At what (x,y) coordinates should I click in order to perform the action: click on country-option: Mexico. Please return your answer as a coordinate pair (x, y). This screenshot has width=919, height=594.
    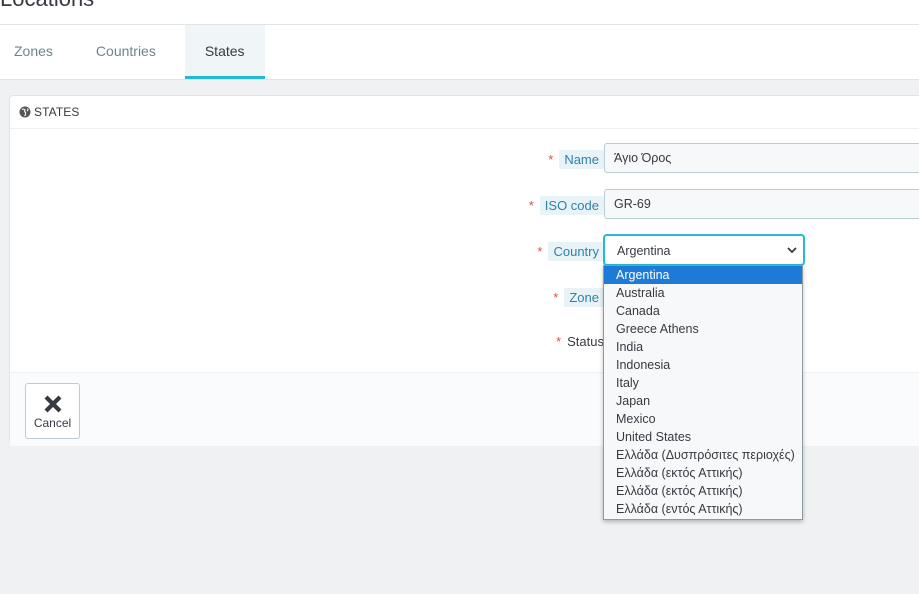
    Looking at the image, I should click on (703, 419).